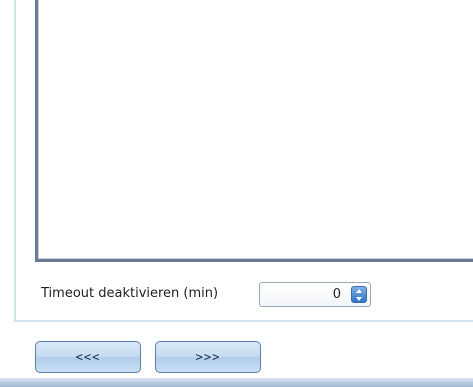  What do you see at coordinates (359, 298) in the screenshot?
I see `spin-down-icon` at bounding box center [359, 298].